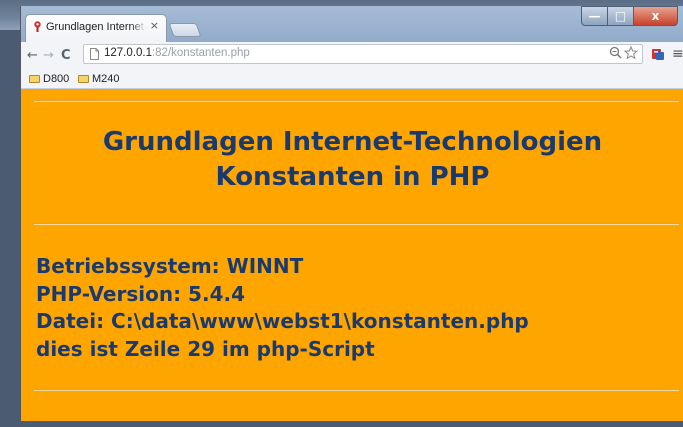 Image resolution: width=683 pixels, height=427 pixels. I want to click on info-file: Datei: C:\data\www\webst1\konstanten.php, so click(282, 321).